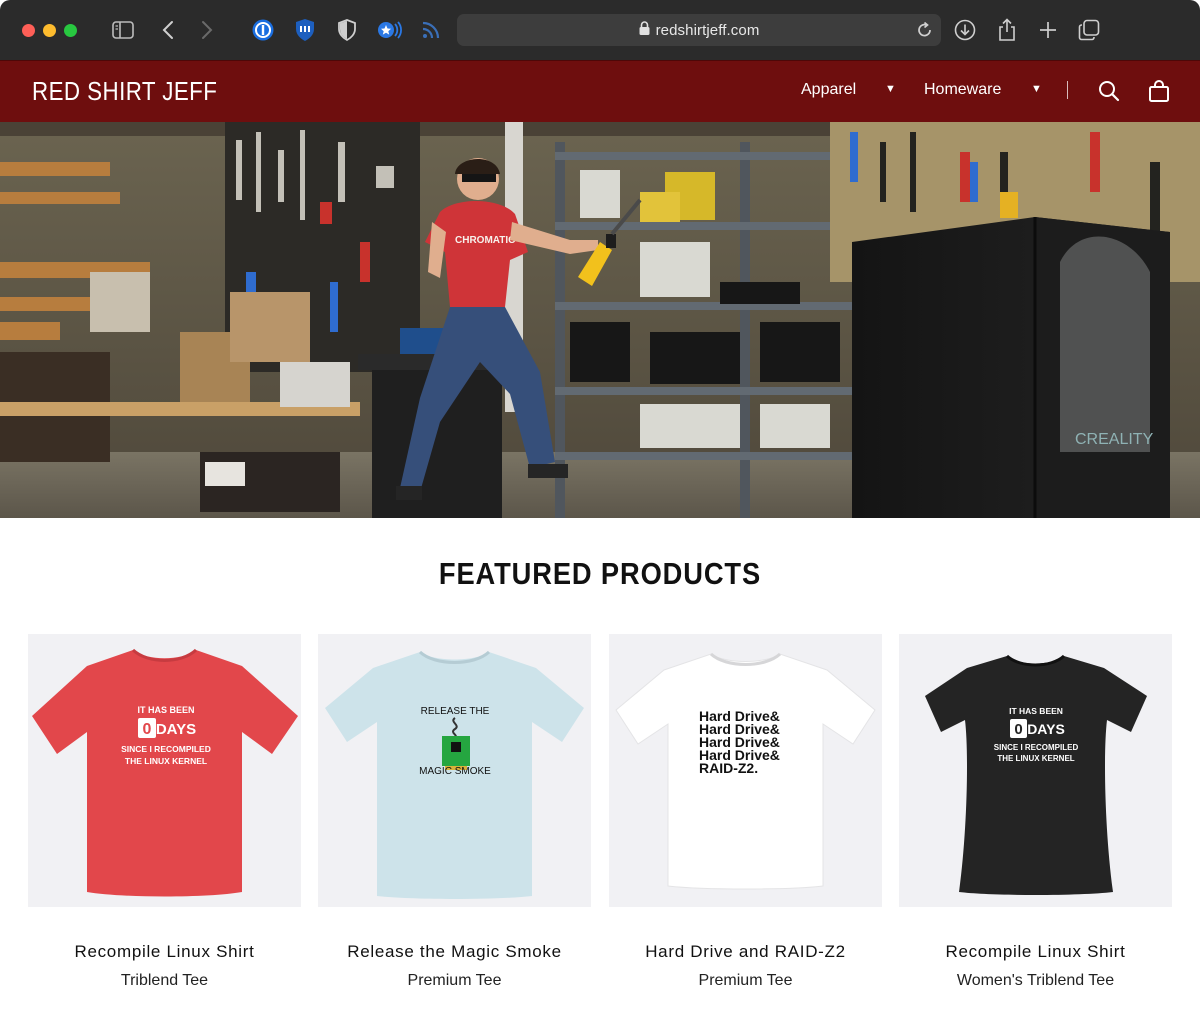  I want to click on product-type: Women's Triblend Tee, so click(1035, 980).